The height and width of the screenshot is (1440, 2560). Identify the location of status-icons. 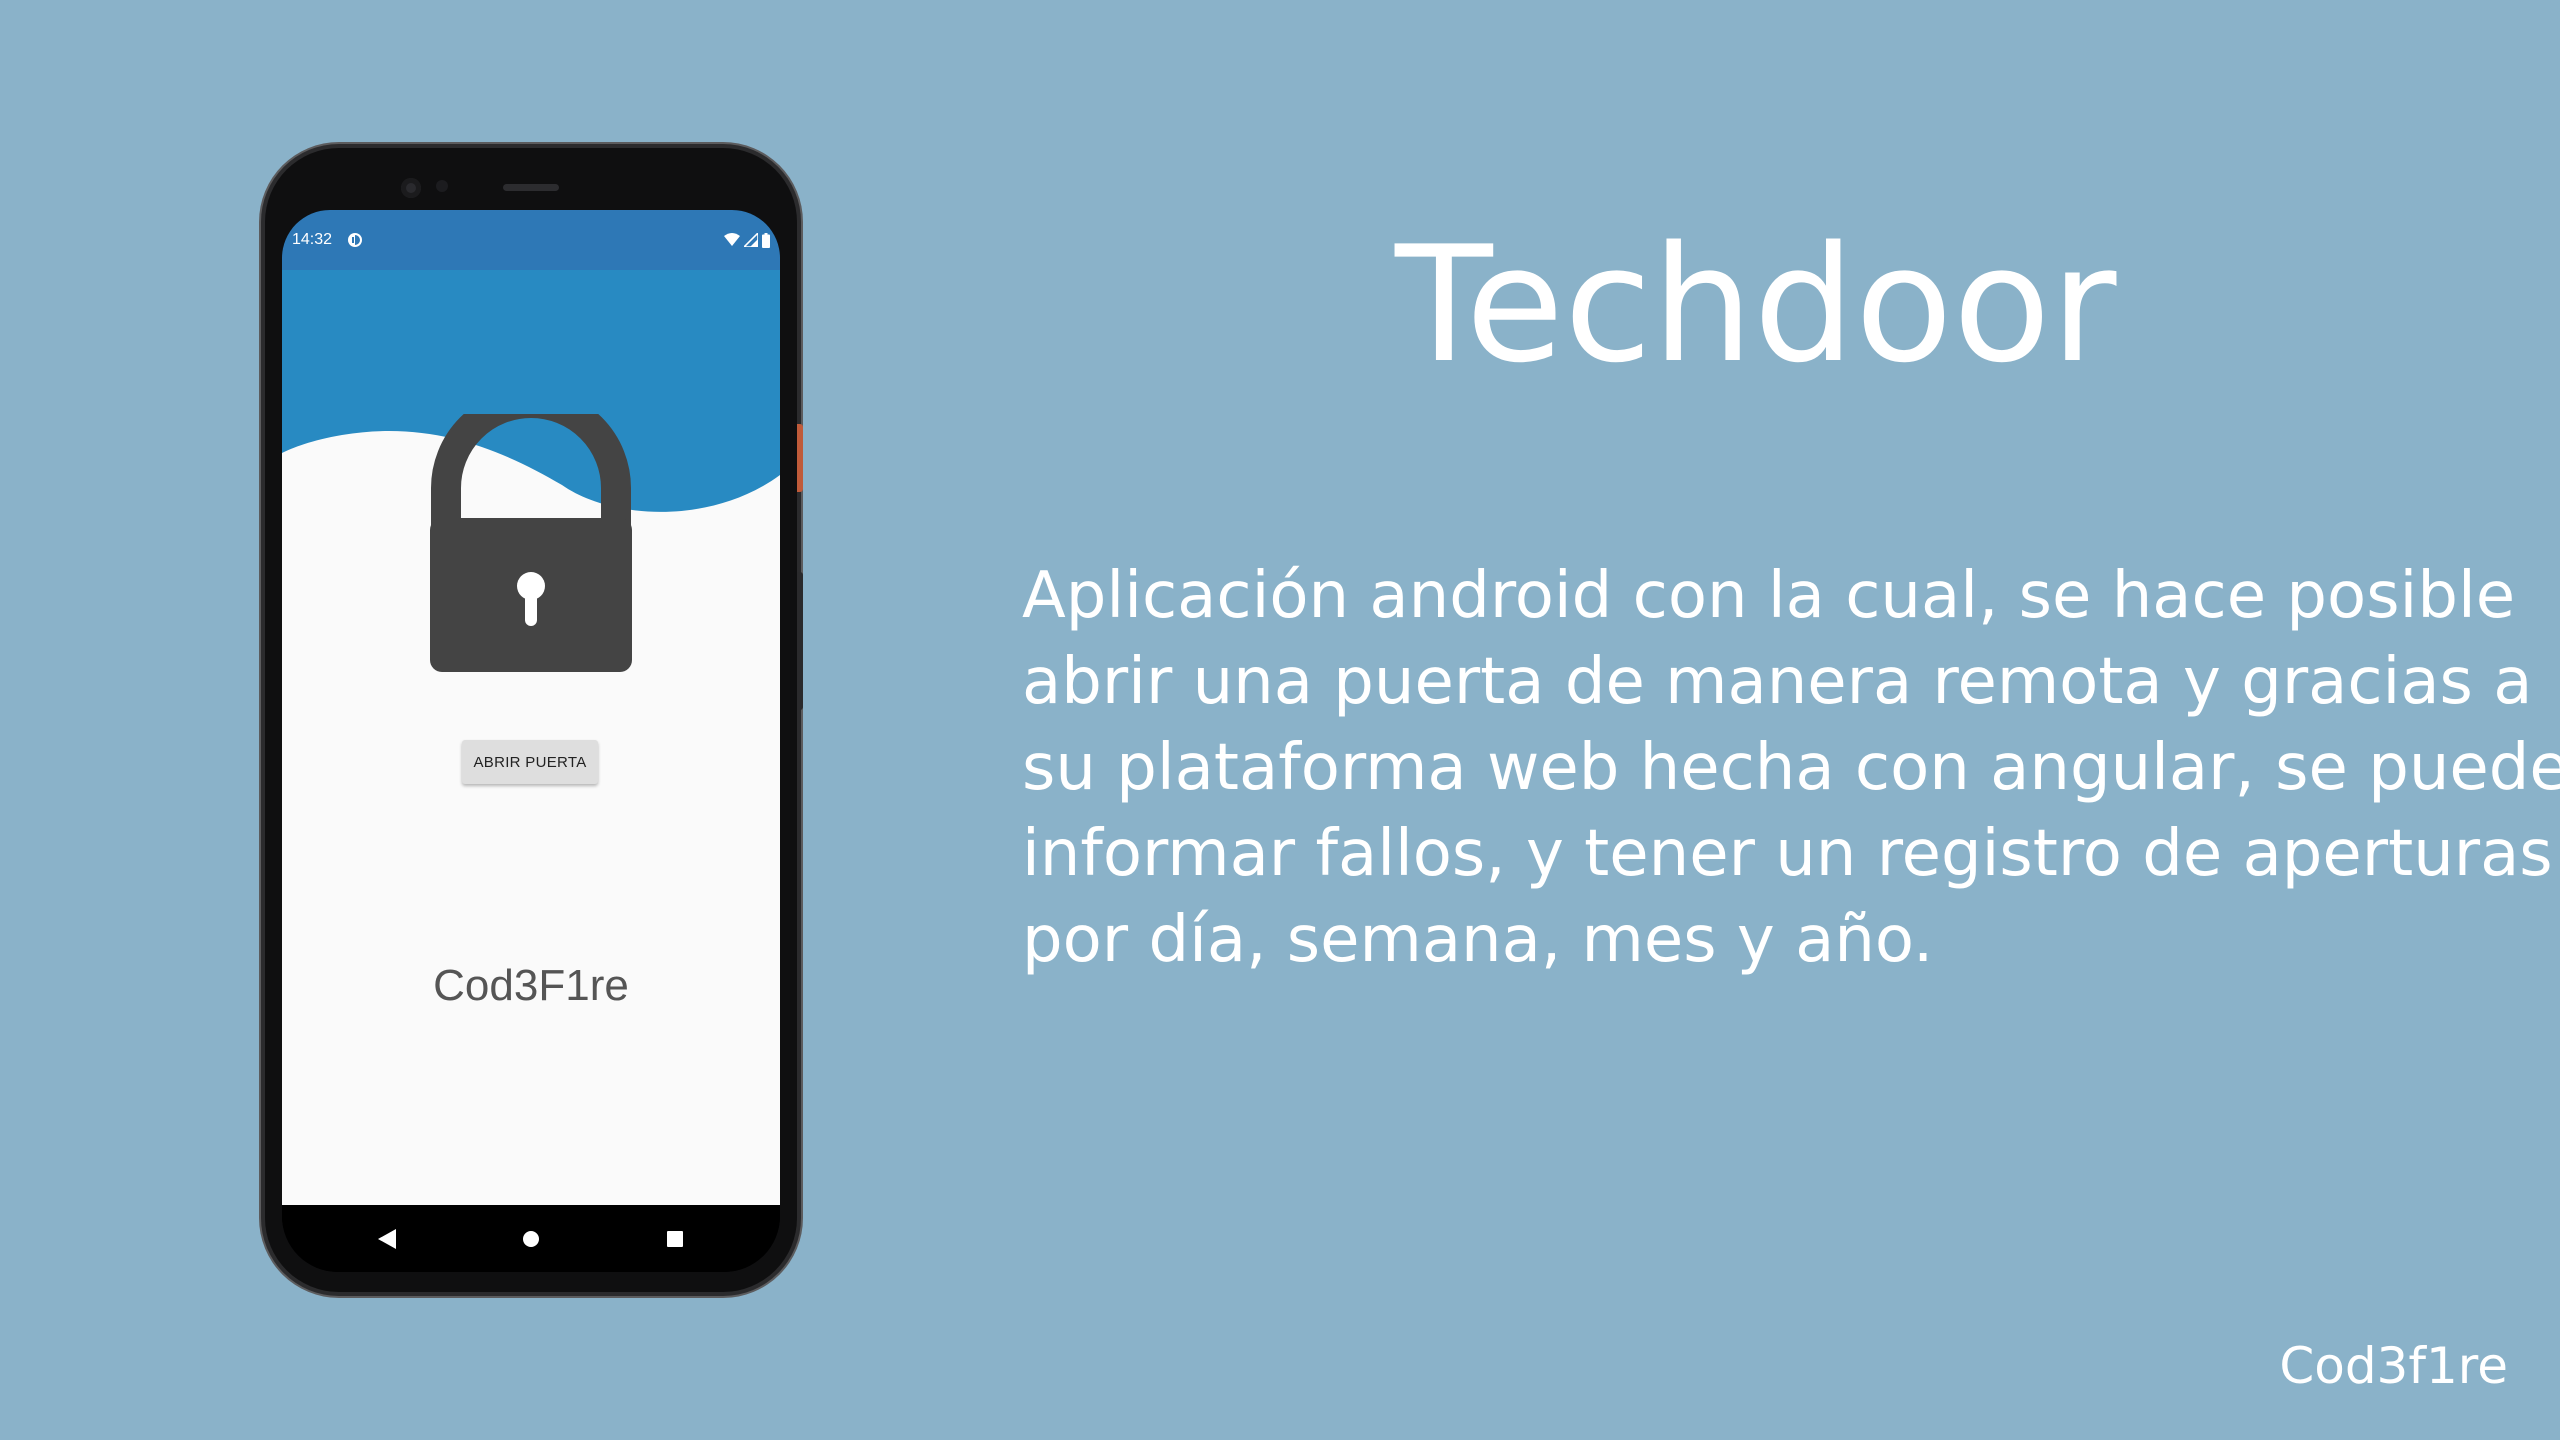
(747, 240).